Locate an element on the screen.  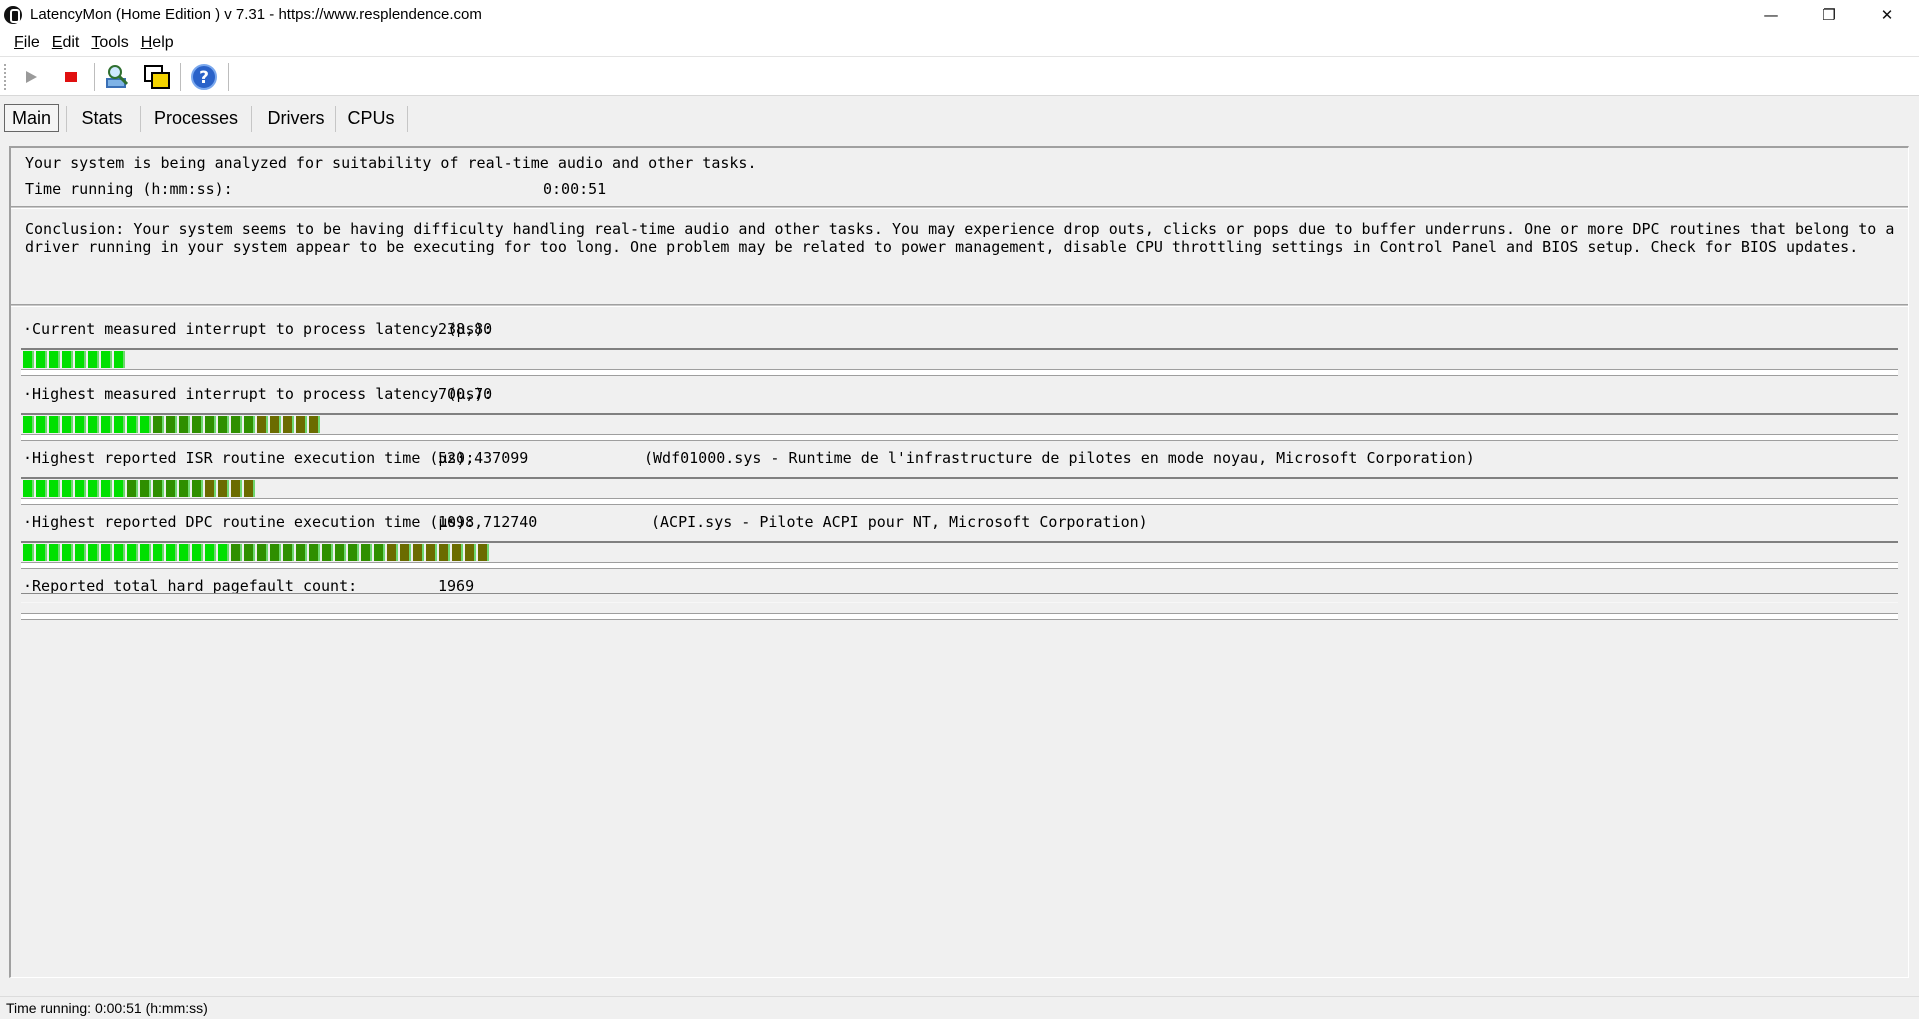
search-driver-icon is located at coordinates (117, 76).